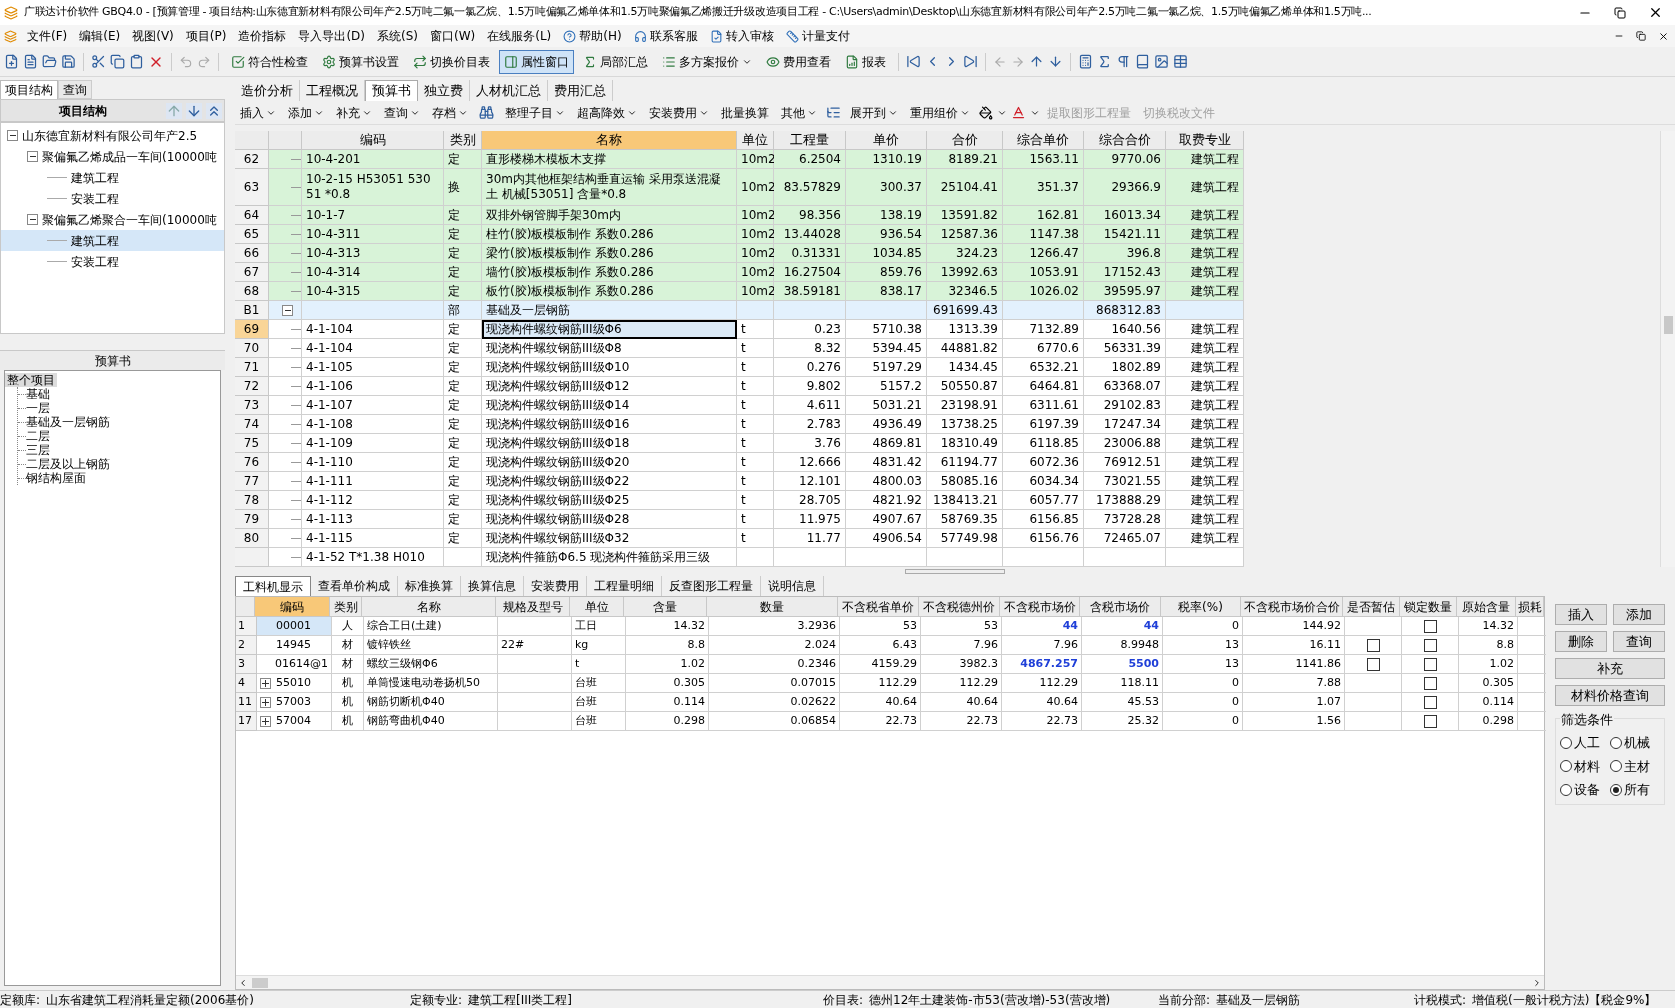  What do you see at coordinates (29, 89) in the screenshot?
I see `panel-tab: 项目结构` at bounding box center [29, 89].